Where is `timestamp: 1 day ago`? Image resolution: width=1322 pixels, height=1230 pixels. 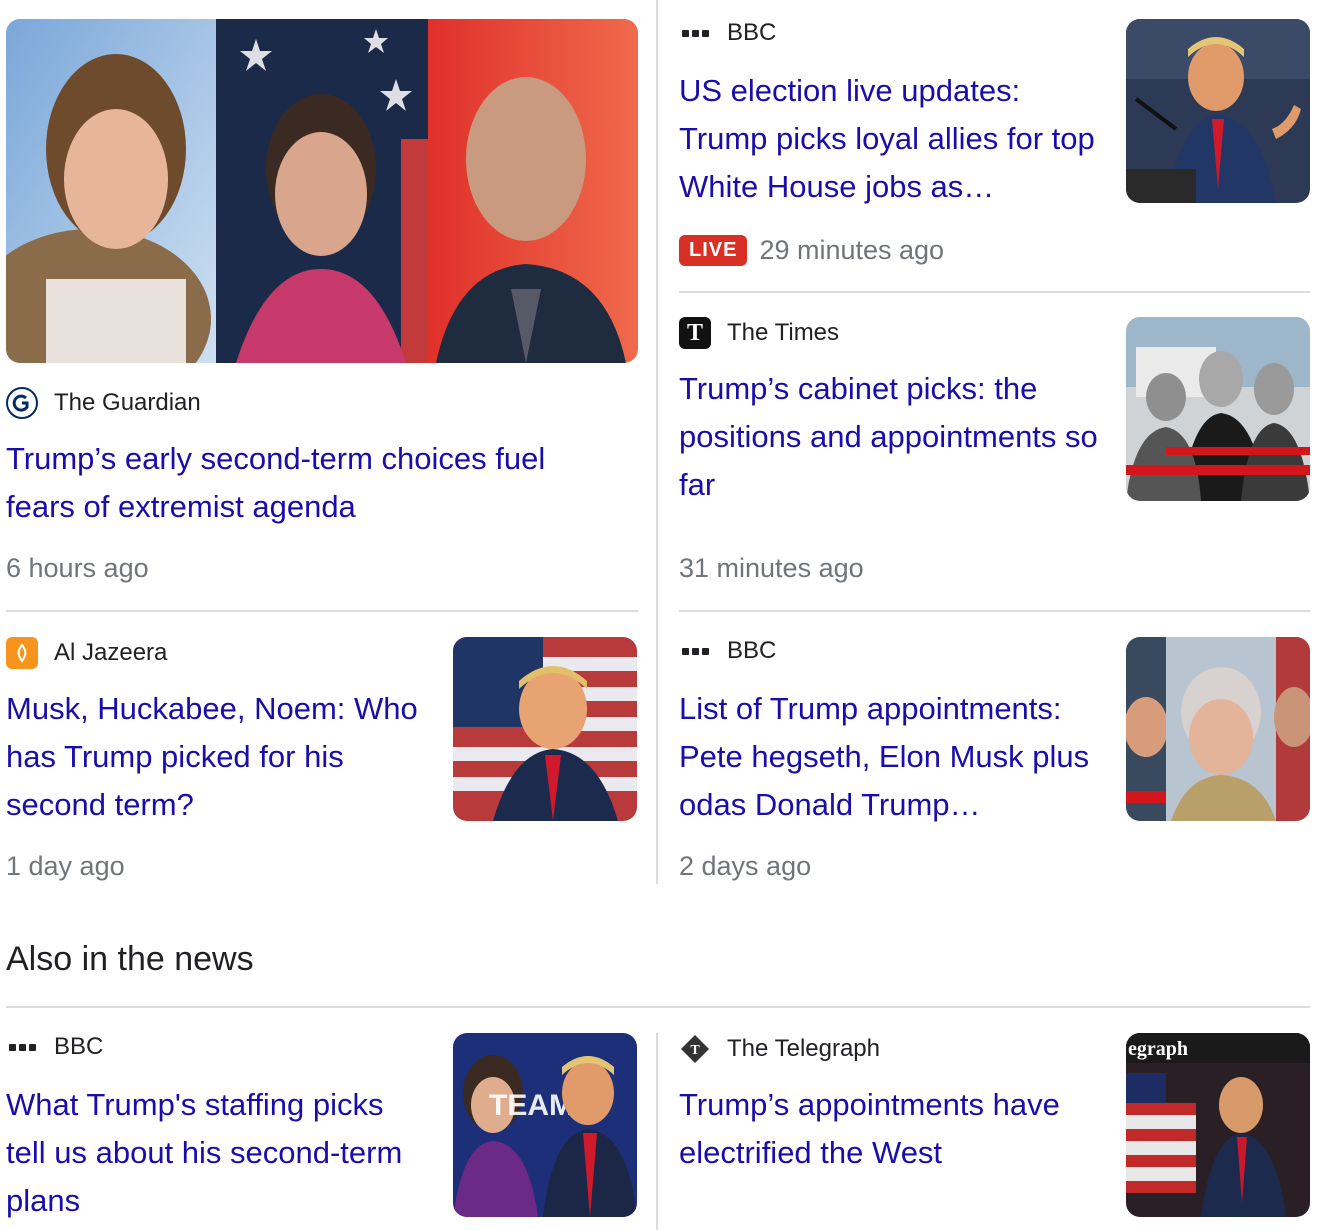 timestamp: 1 day ago is located at coordinates (65, 866).